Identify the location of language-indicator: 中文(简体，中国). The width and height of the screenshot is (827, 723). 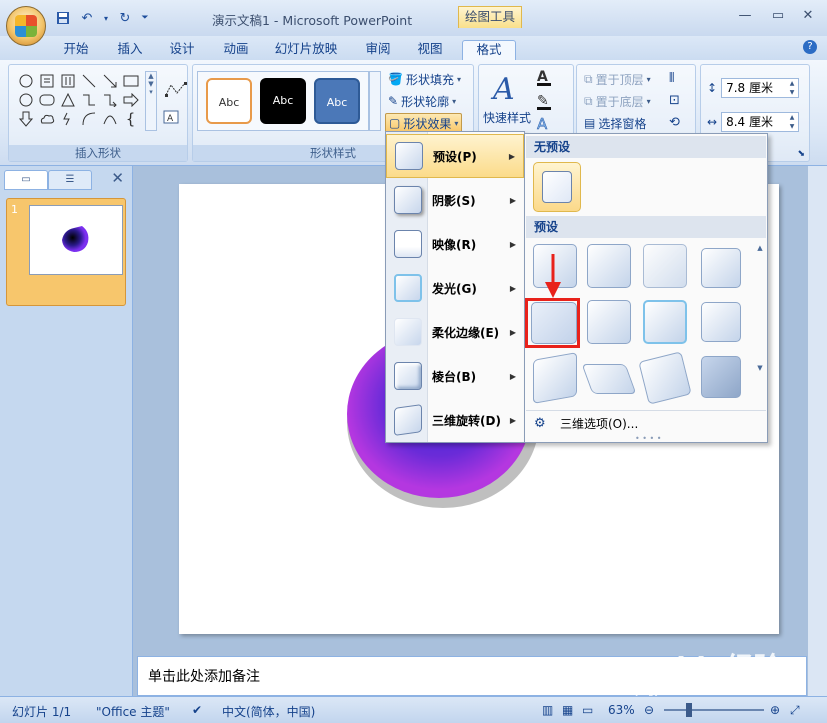
(268, 711).